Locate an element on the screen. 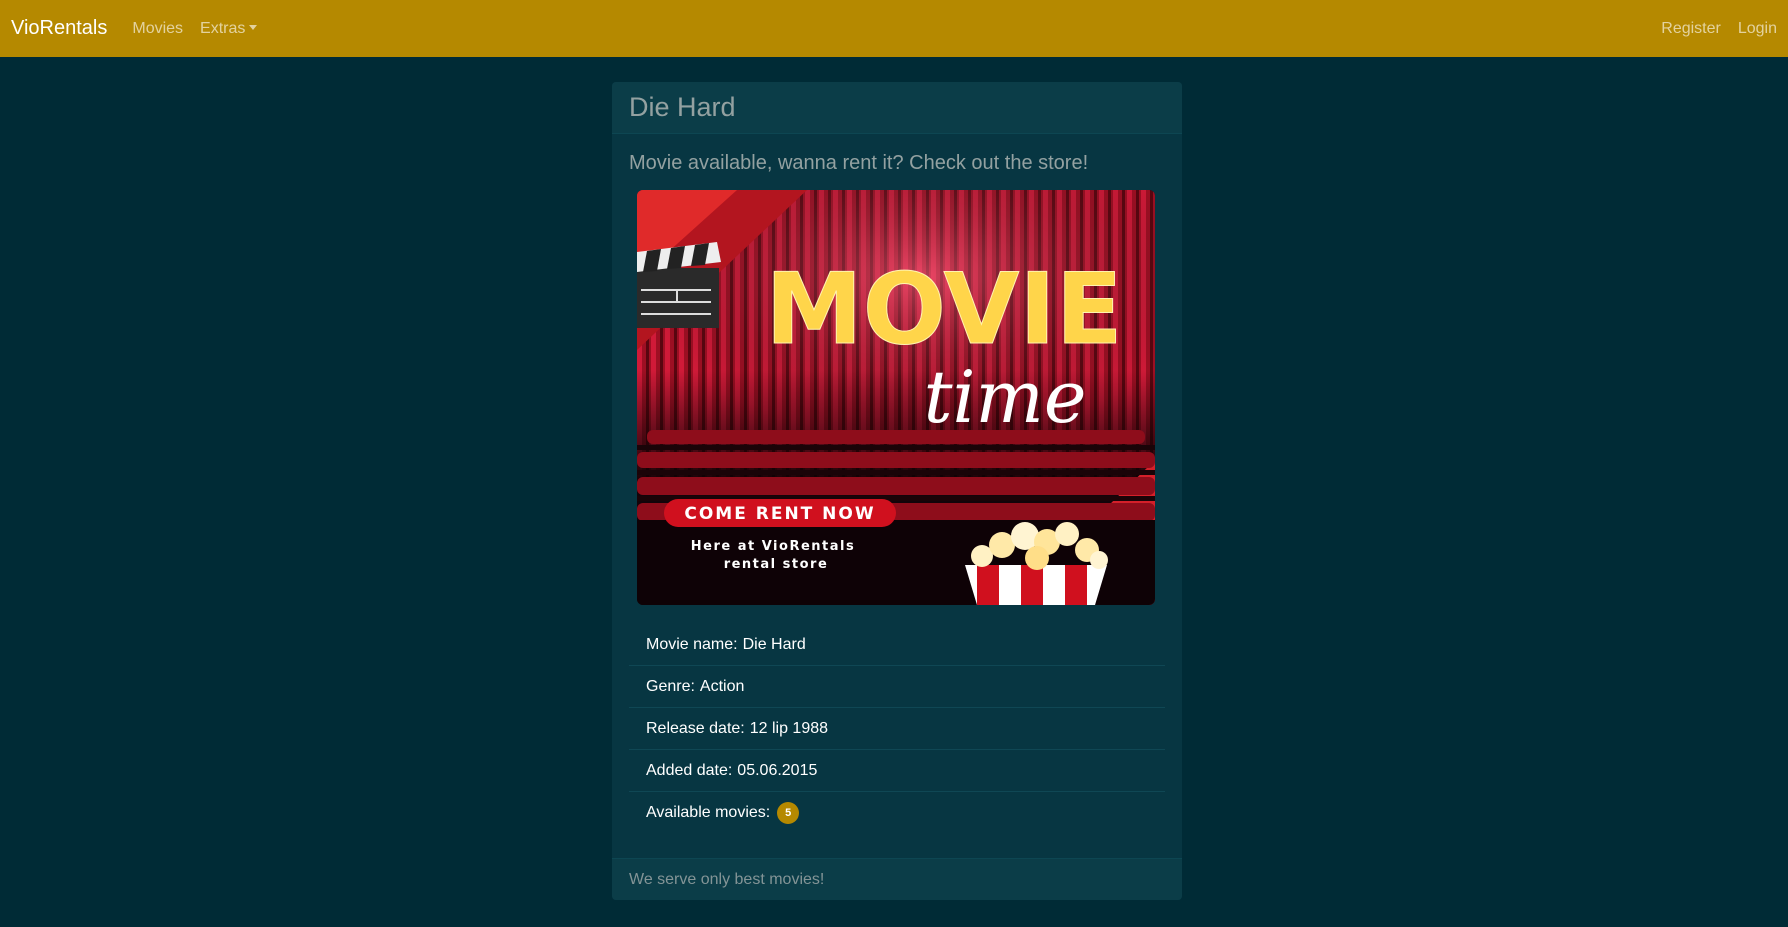 Image resolution: width=1788 pixels, height=927 pixels. movie-title: Die Hard is located at coordinates (682, 107).